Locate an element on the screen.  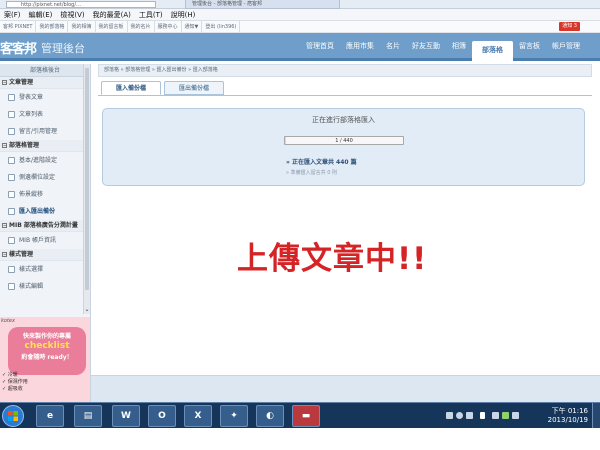
taskbar-paint-icon: ◐ is located at coordinates (270, 416).